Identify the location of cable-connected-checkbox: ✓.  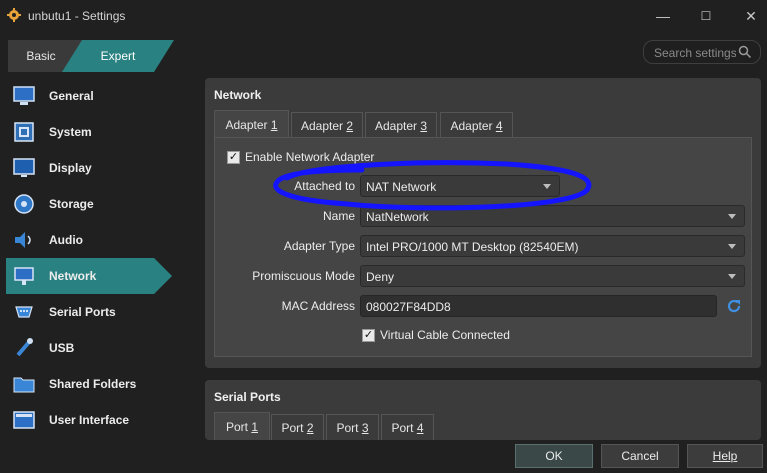
(368, 335).